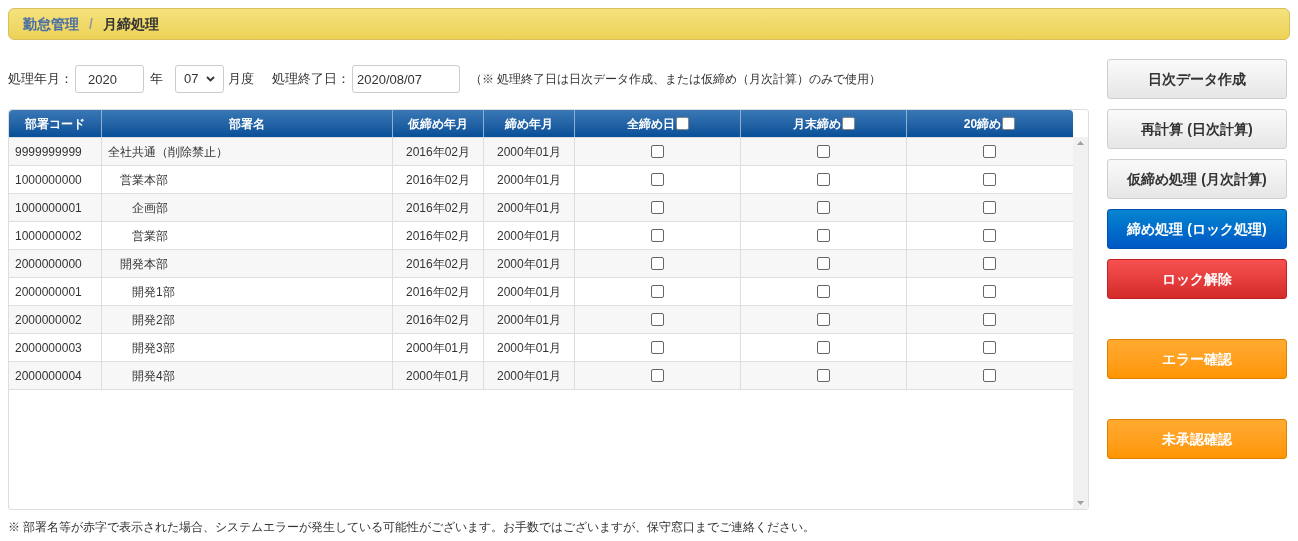  I want to click on table-cell: 開発3部, so click(247, 347).